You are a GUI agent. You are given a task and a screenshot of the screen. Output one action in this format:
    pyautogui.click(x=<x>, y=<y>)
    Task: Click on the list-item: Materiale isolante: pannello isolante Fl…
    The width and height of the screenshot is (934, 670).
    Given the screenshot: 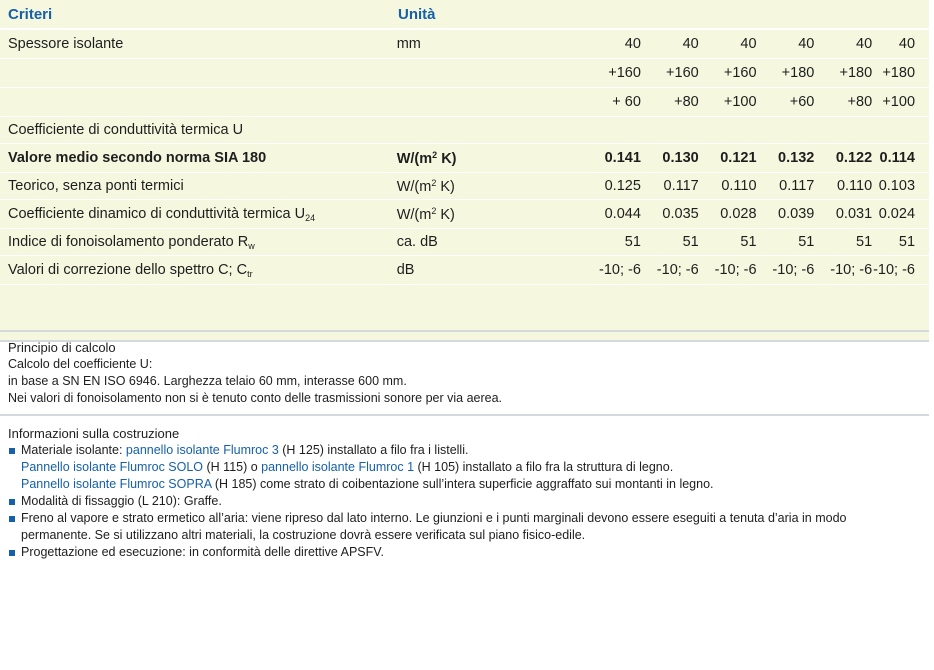 What is the action you would take?
    pyautogui.click(x=467, y=450)
    